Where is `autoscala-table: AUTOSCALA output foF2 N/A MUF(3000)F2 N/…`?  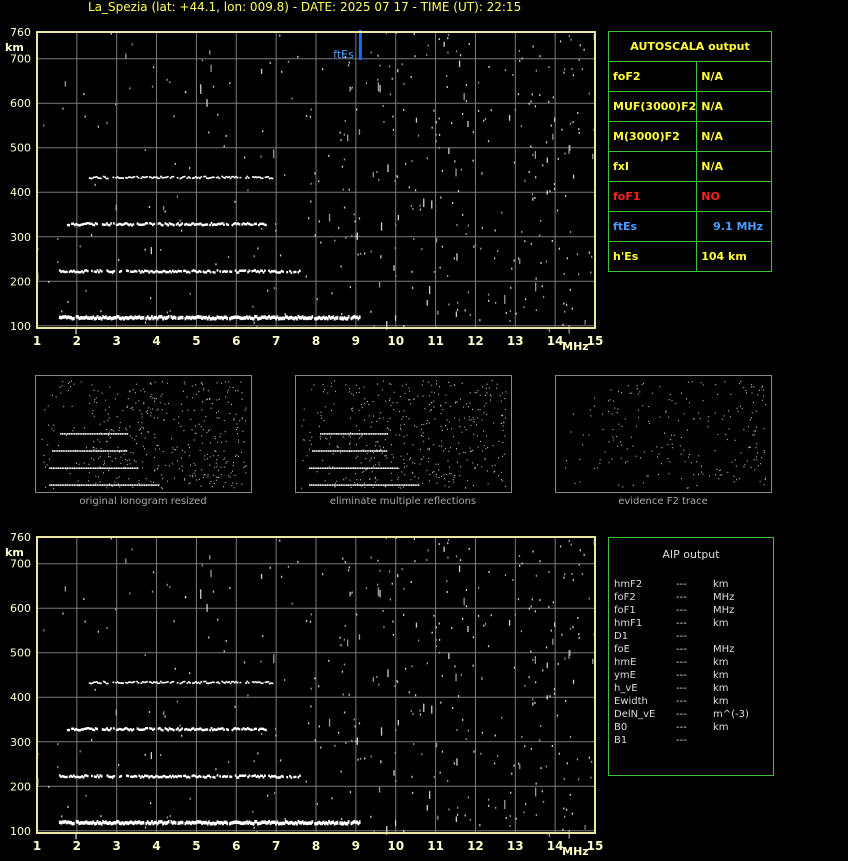 autoscala-table: AUTOSCALA output foF2 N/A MUF(3000)F2 N/… is located at coordinates (689, 151).